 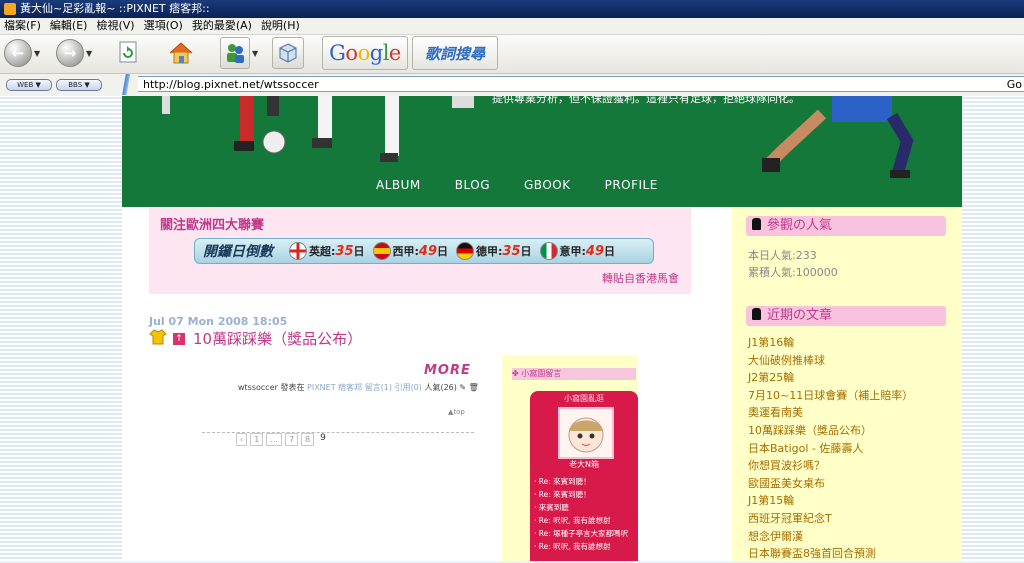 I want to click on google-search-button: Google, so click(x=365, y=53).